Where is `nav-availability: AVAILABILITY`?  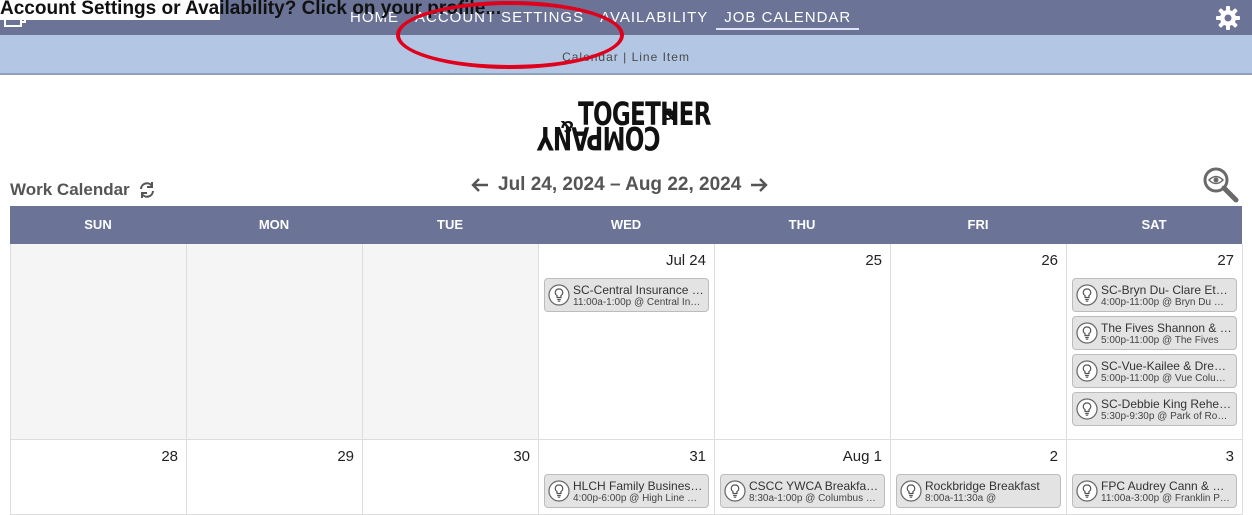 nav-availability: AVAILABILITY is located at coordinates (654, 19).